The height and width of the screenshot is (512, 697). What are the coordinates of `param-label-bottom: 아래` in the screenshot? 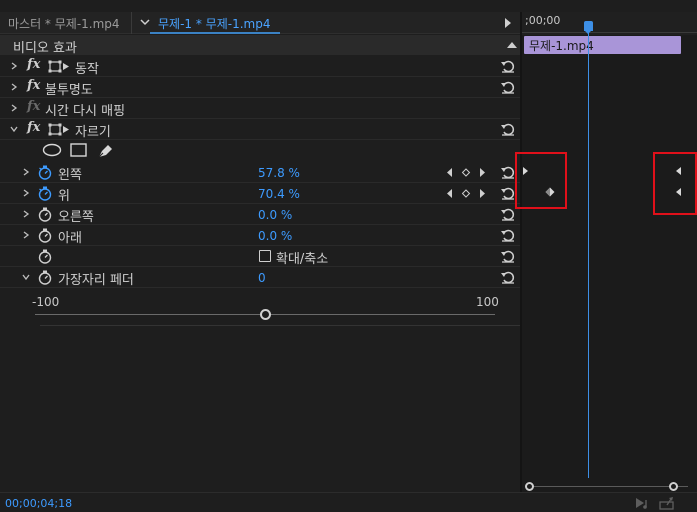 It's located at (70, 238).